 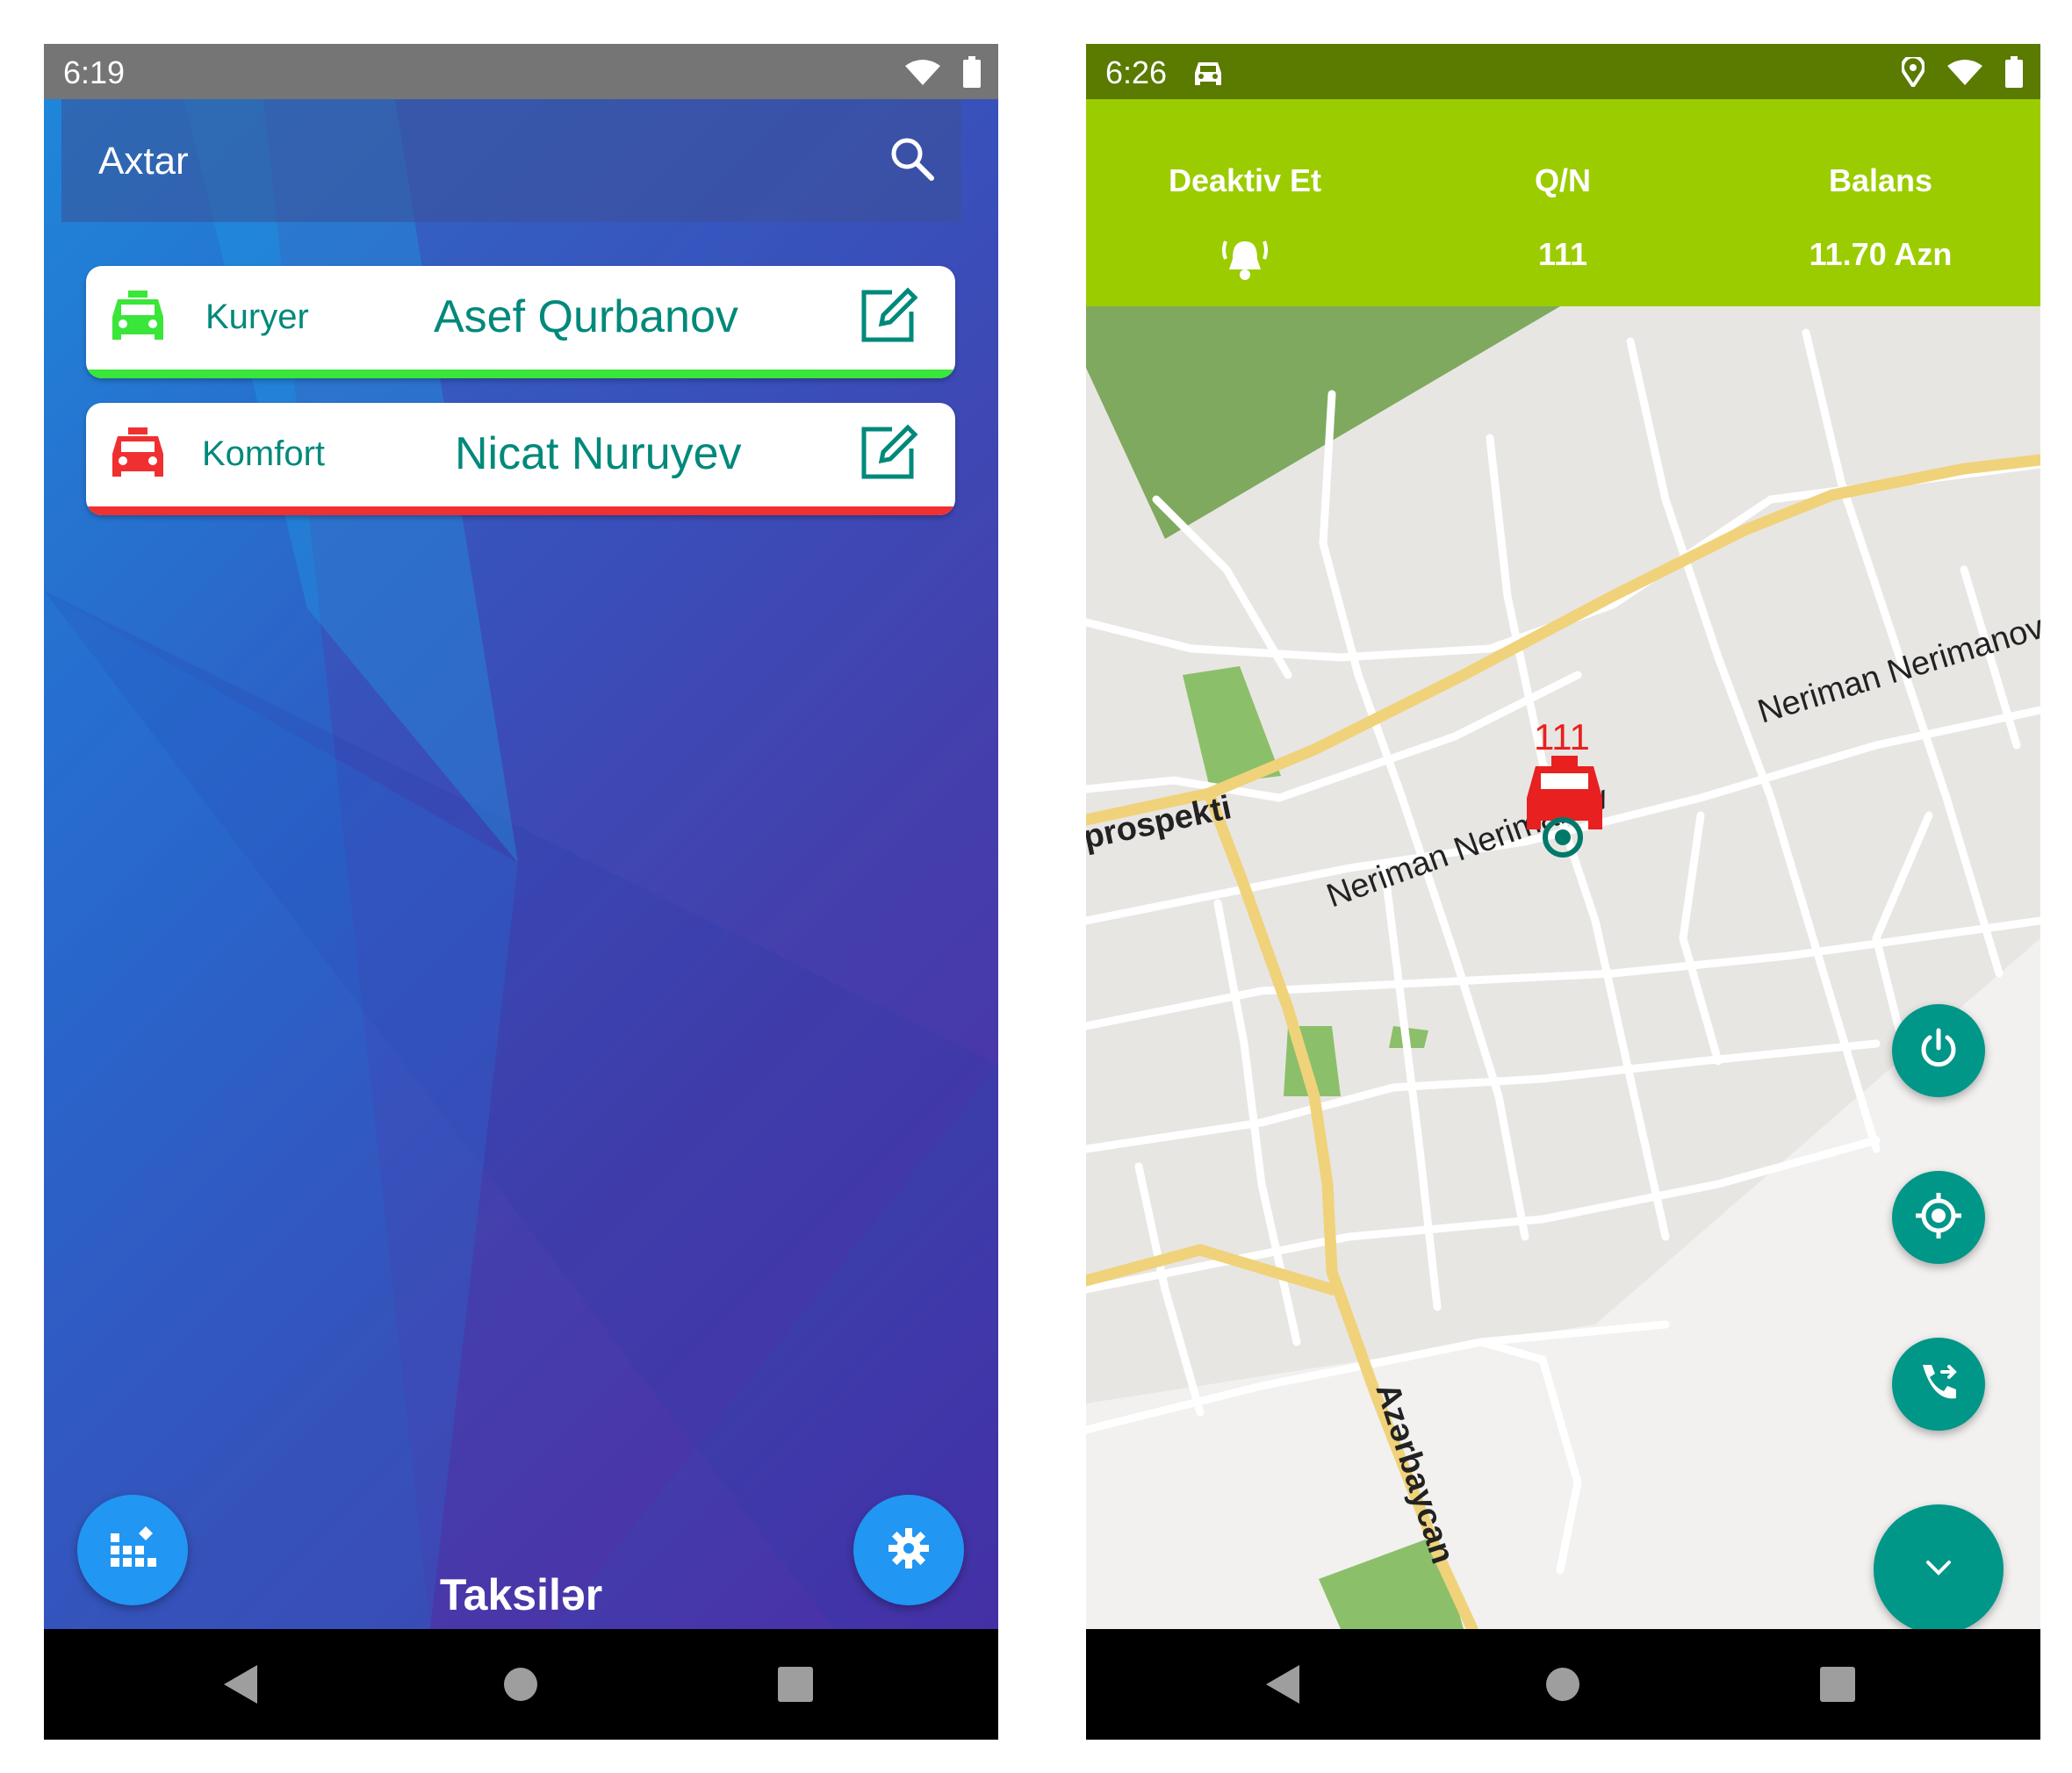 I want to click on taxi-card-komfort: Komfort Nicat Nuruyev, so click(x=520, y=459).